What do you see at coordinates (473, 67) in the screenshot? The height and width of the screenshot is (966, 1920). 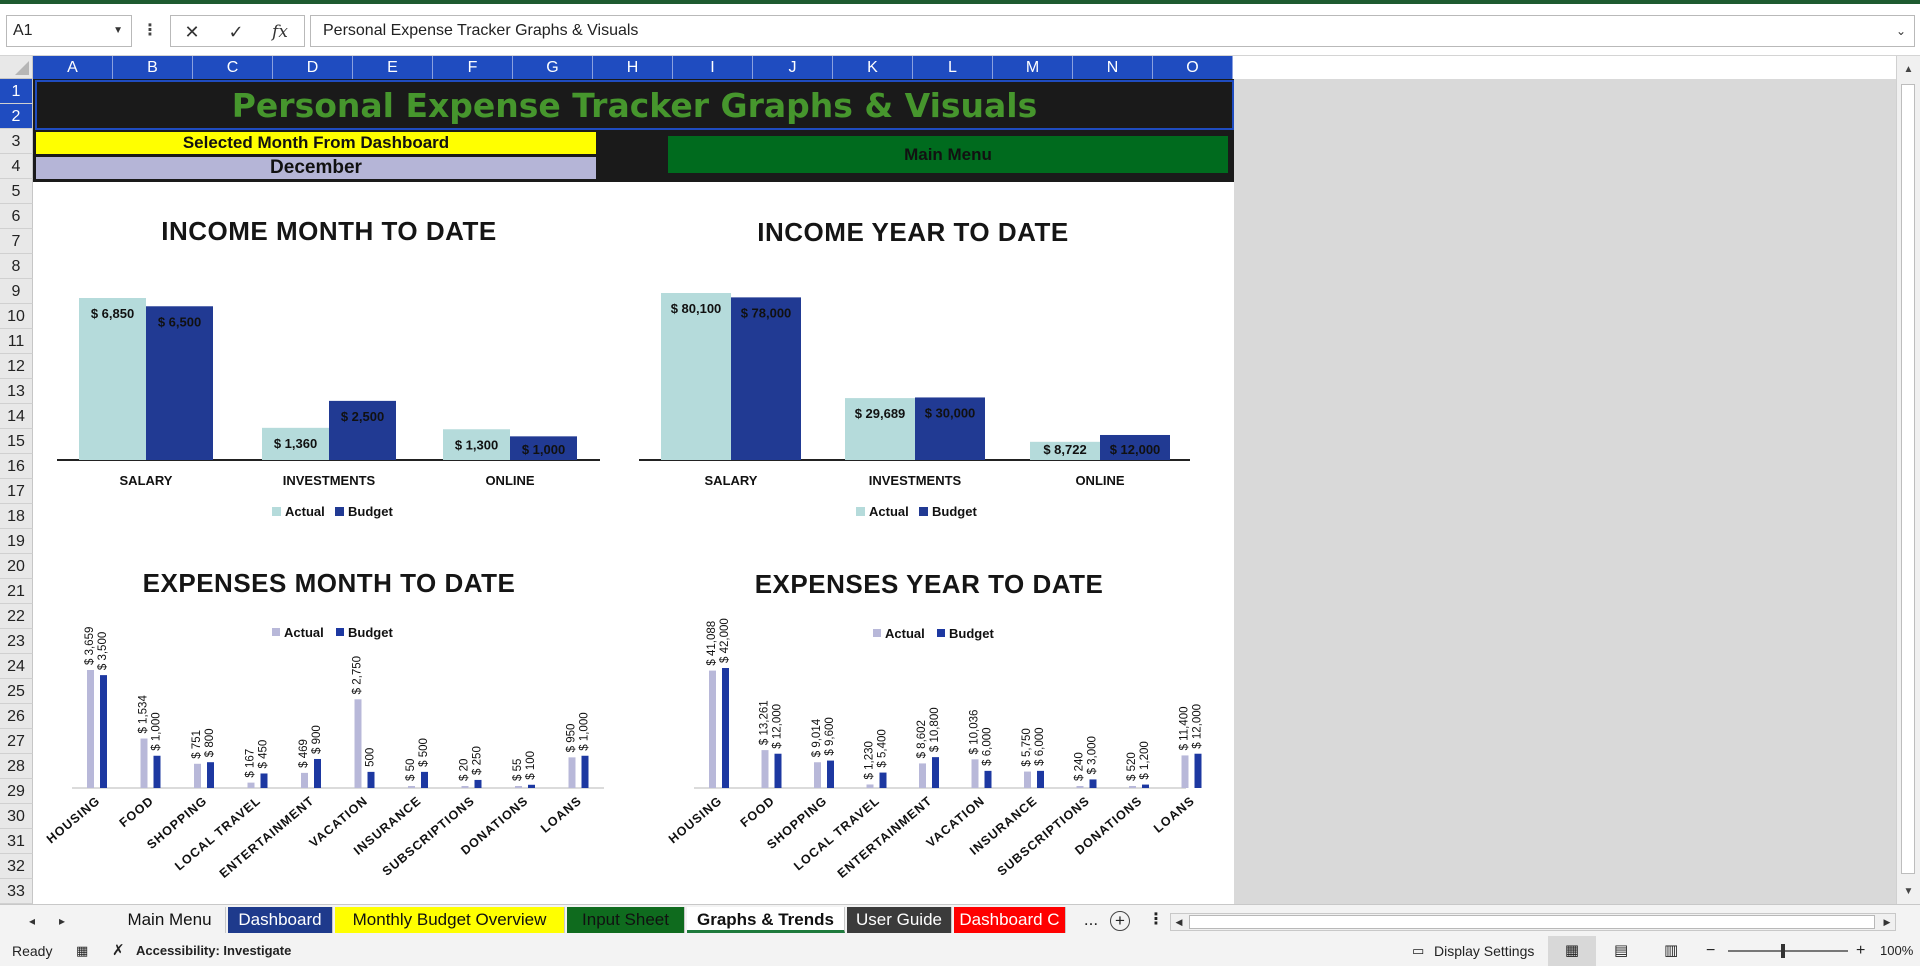 I see `column-header-f: F` at bounding box center [473, 67].